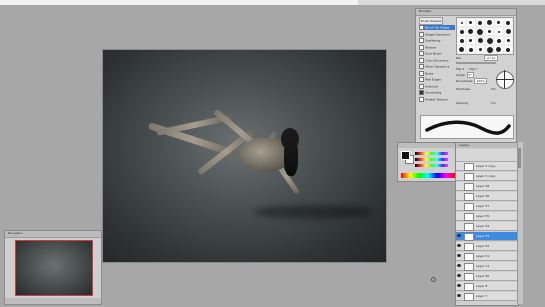  What do you see at coordinates (493, 89) in the screenshot?
I see `hardness-value: 0%` at bounding box center [493, 89].